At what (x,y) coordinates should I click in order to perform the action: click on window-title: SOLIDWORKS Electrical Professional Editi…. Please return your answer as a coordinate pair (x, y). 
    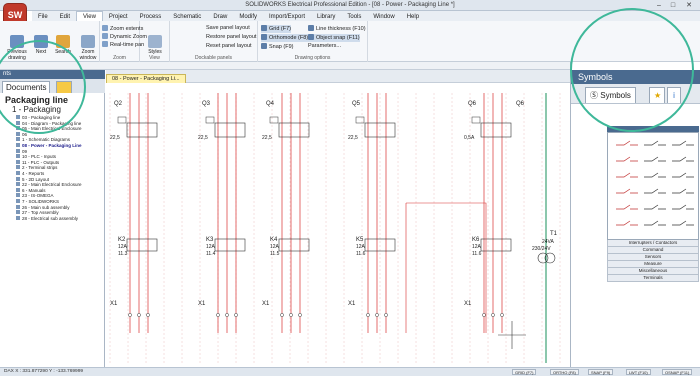
    Looking at the image, I should click on (350, 5).